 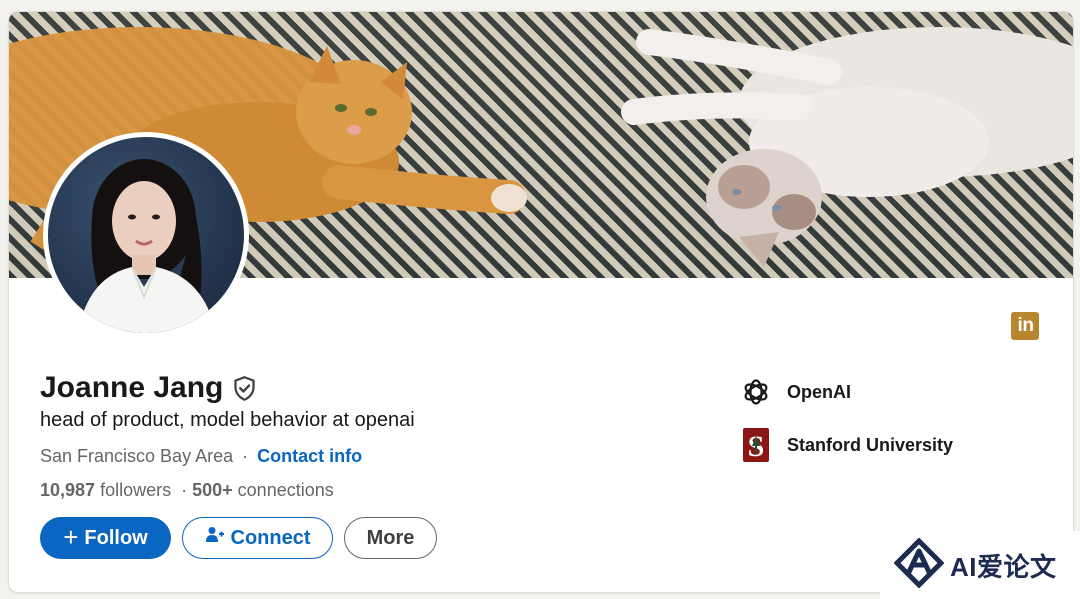 I want to click on linkedin-icon: in, so click(x=1025, y=326).